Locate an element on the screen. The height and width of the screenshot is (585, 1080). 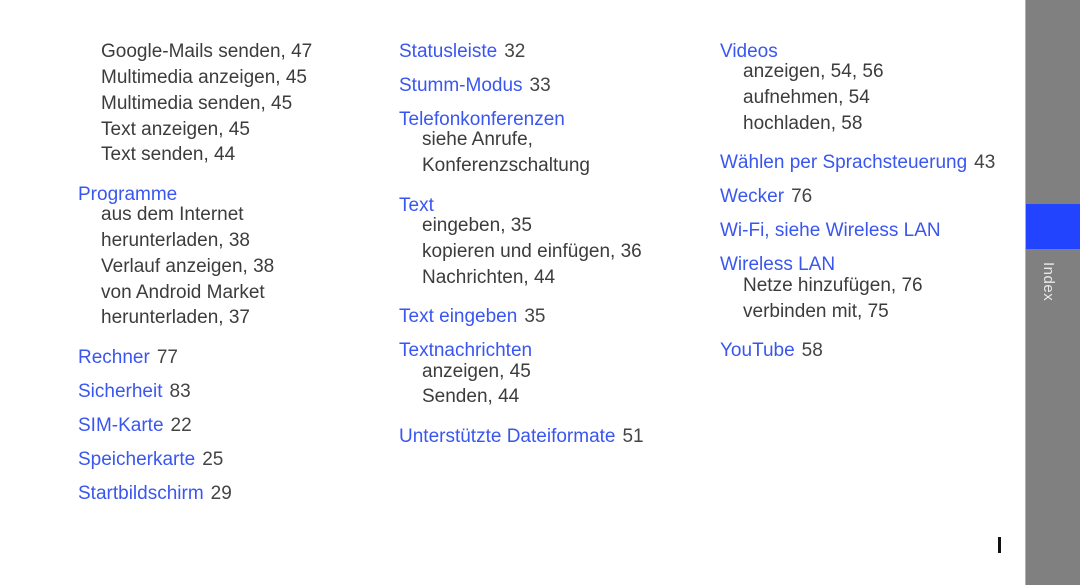
index-entry-sim-karte: SIM-Karte 22 is located at coordinates (135, 426).